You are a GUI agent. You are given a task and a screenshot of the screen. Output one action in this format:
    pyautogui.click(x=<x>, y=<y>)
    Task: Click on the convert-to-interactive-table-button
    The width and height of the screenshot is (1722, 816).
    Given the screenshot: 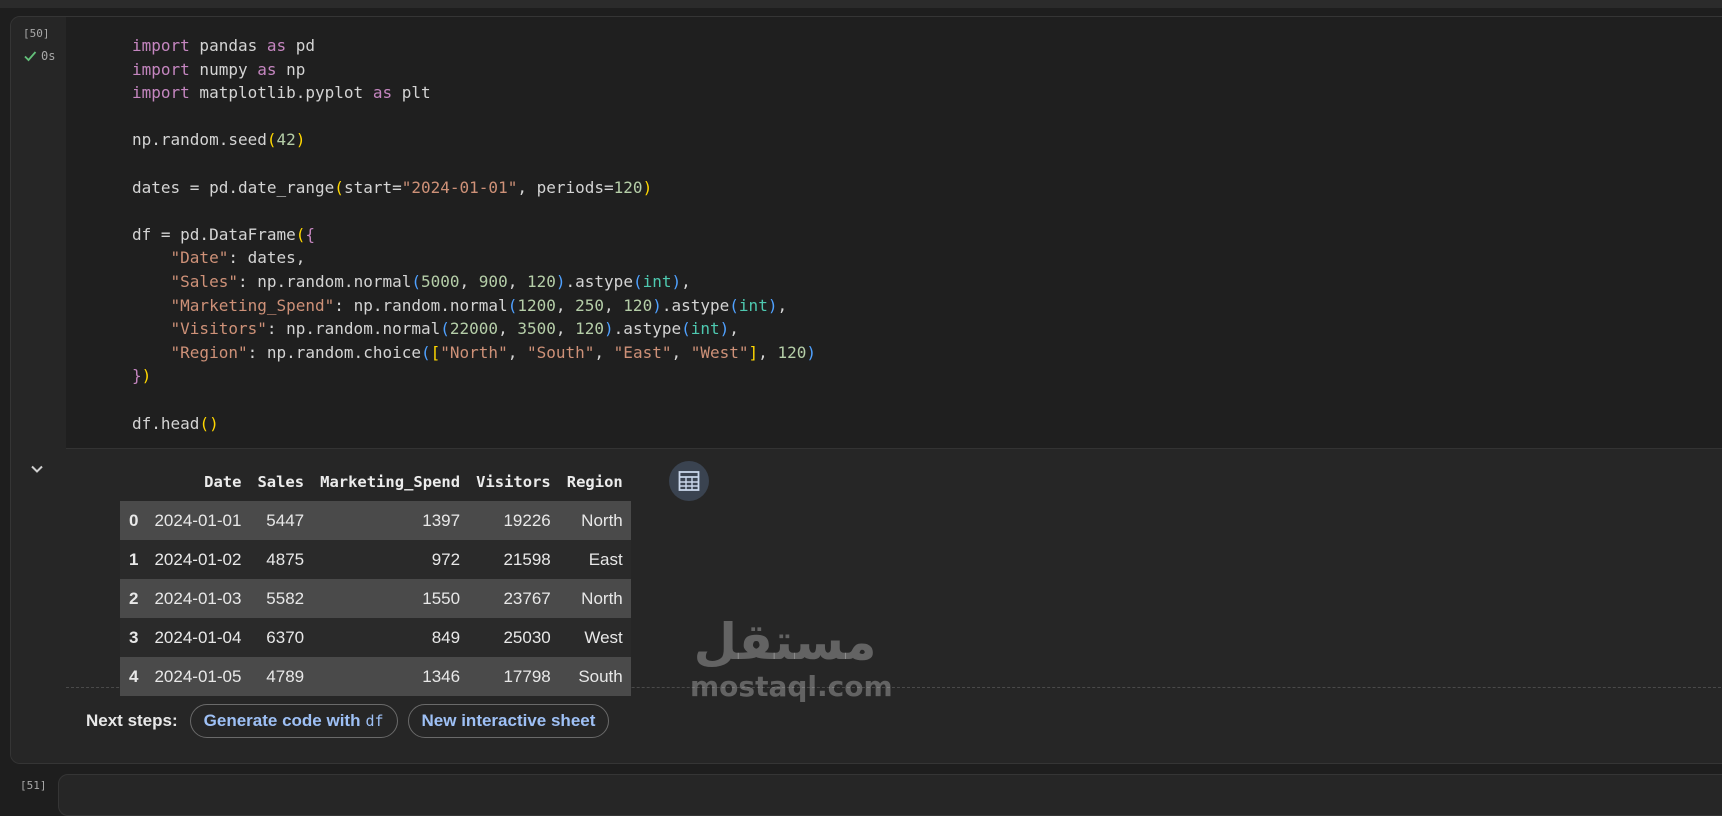 What is the action you would take?
    pyautogui.click(x=689, y=481)
    